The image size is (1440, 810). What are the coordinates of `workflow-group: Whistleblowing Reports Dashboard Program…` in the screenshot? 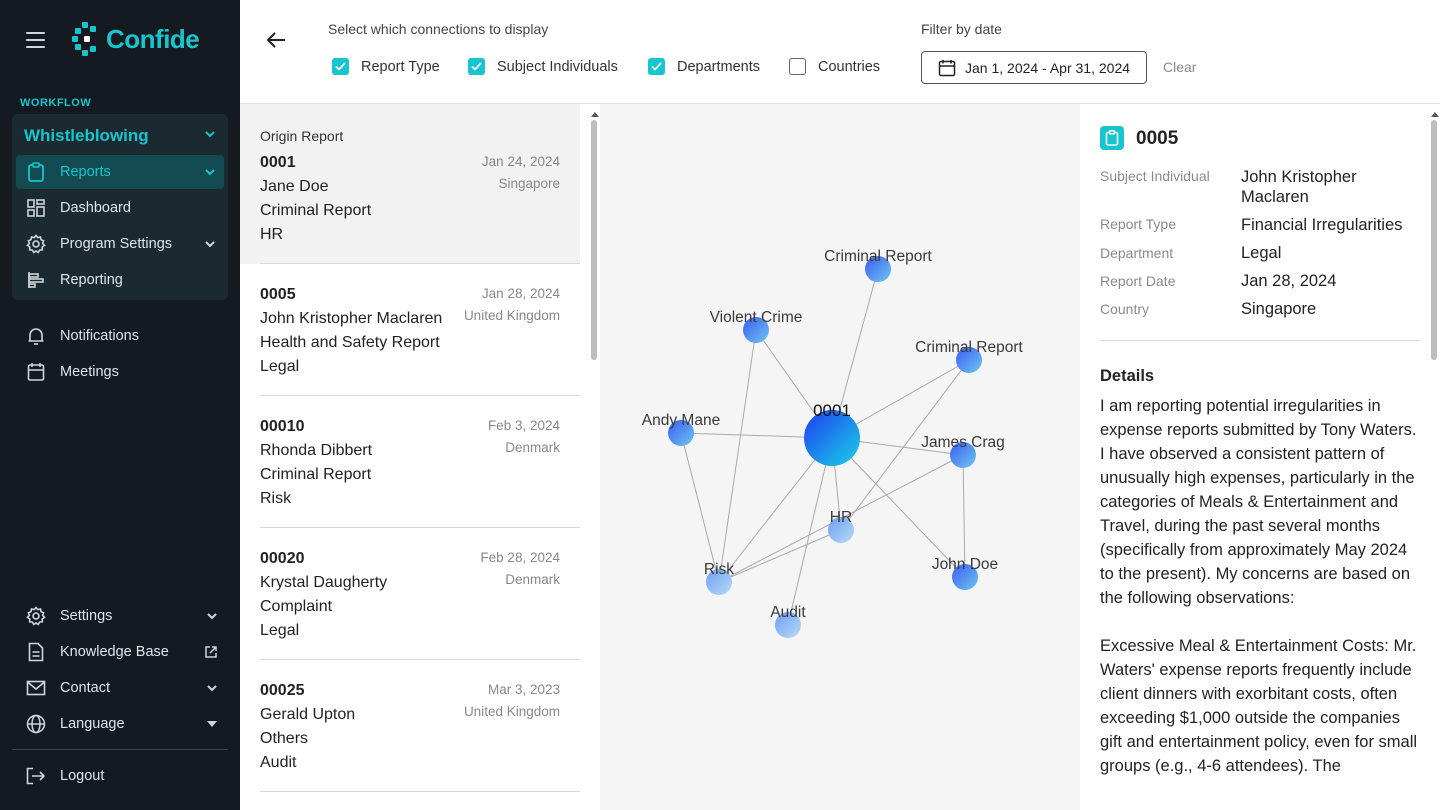 It's located at (120, 207).